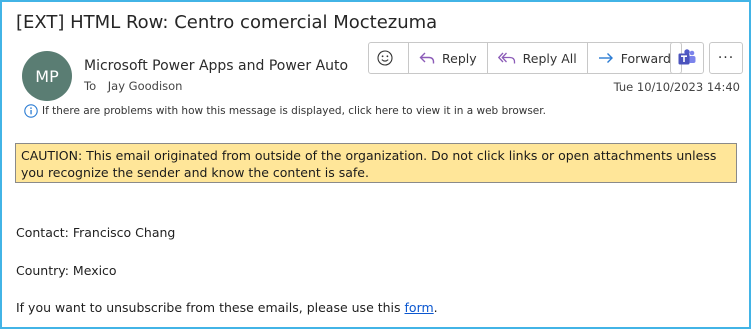 Image resolution: width=751 pixels, height=329 pixels. I want to click on unsubscribe-period: ., so click(435, 307).